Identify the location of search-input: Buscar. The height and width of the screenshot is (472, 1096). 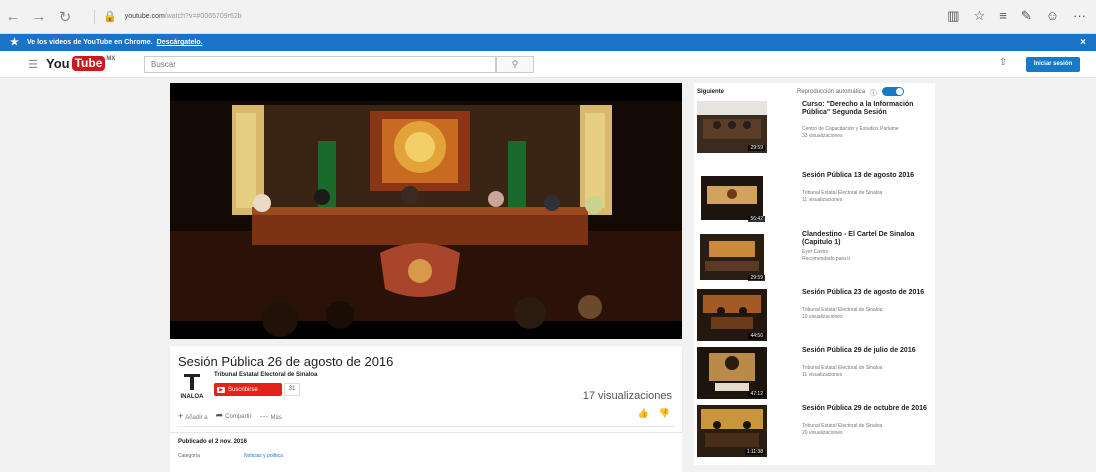
(320, 64).